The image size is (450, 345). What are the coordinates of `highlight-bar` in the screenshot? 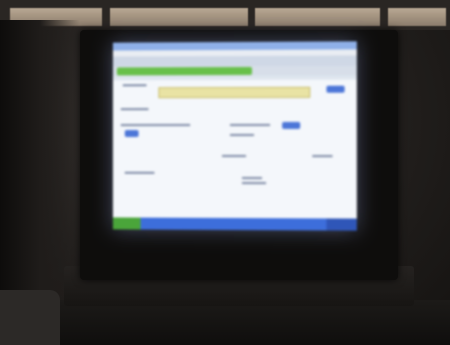 It's located at (234, 92).